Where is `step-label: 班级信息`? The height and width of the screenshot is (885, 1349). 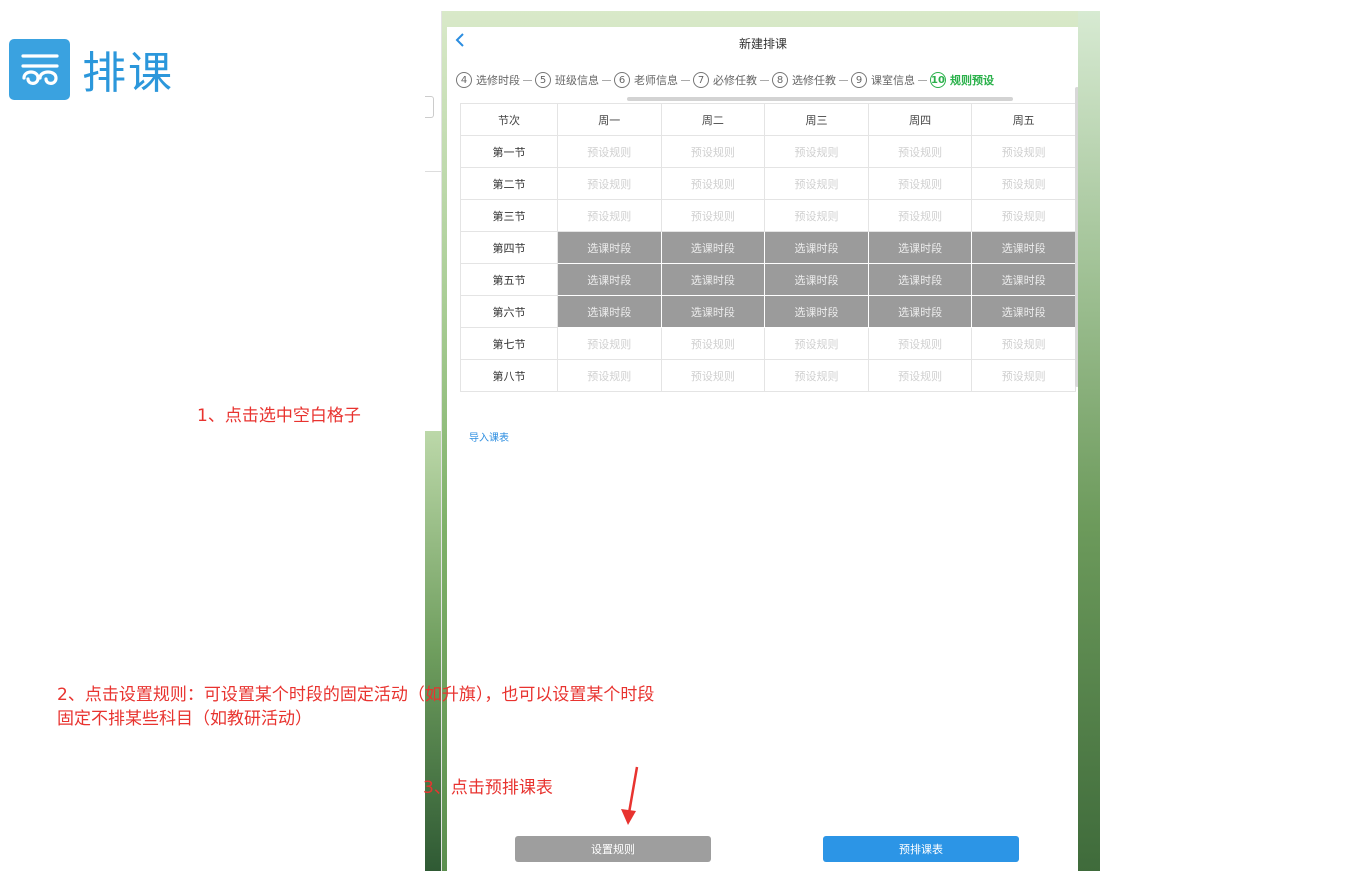
step-label: 班级信息 is located at coordinates (577, 80).